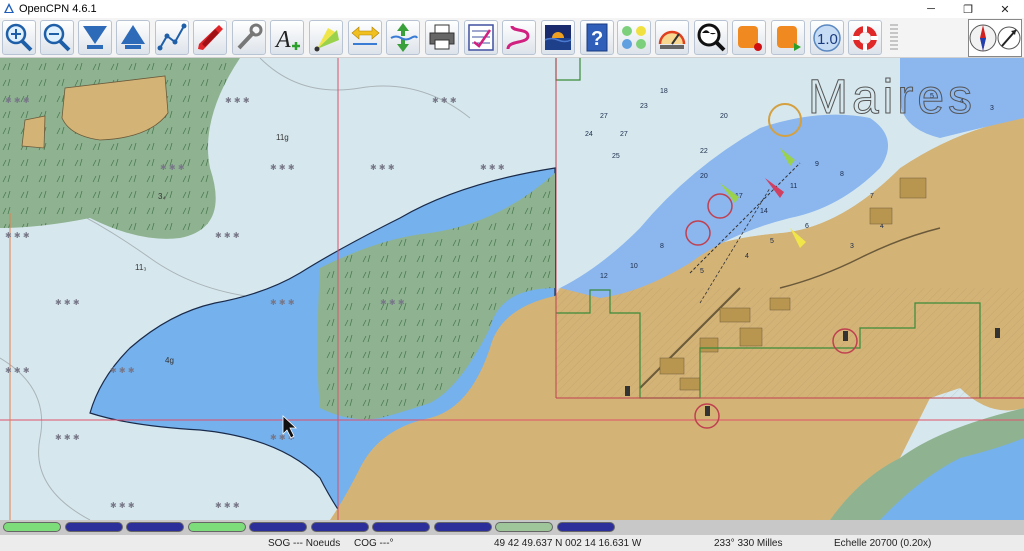 This screenshot has width=1024, height=551. Describe the element at coordinates (894, 38) in the screenshot. I see `toolbar-grip-icon` at that location.